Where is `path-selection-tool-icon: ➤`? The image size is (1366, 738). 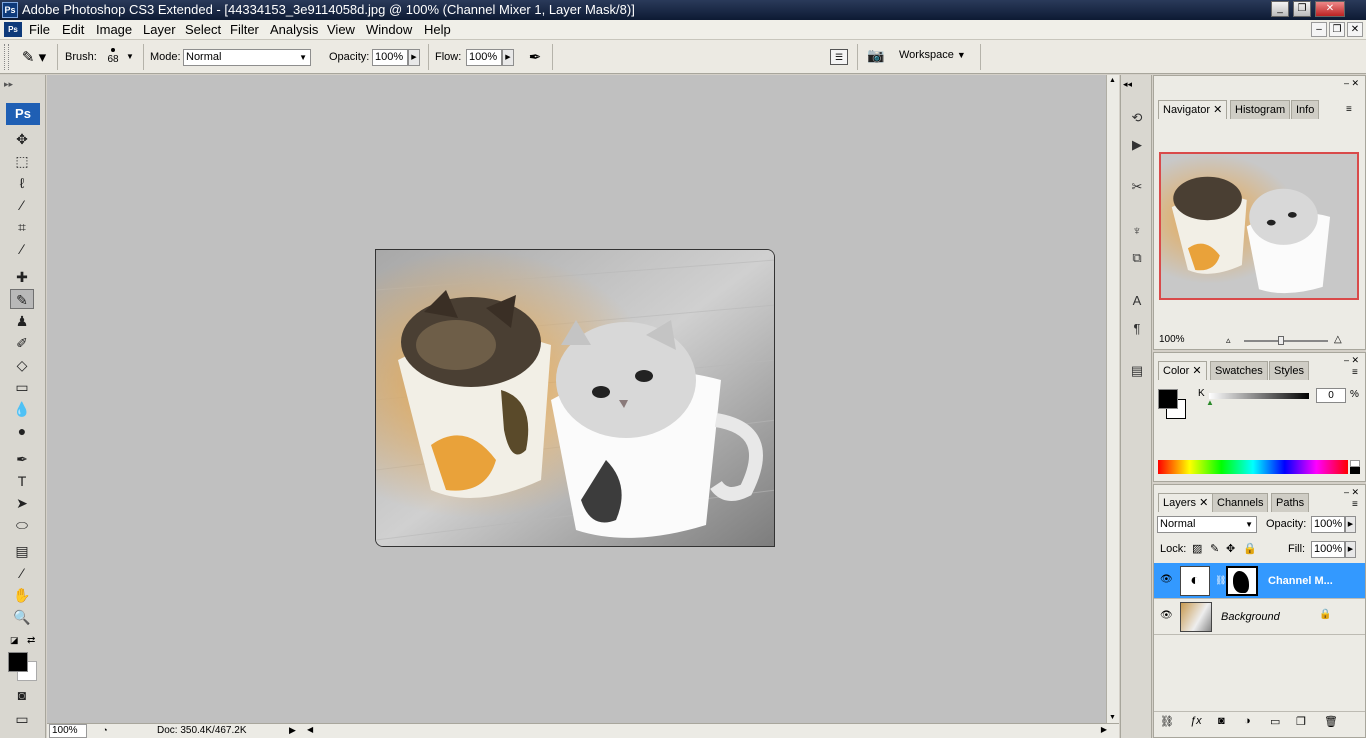
path-selection-tool-icon: ➤ is located at coordinates (22, 503).